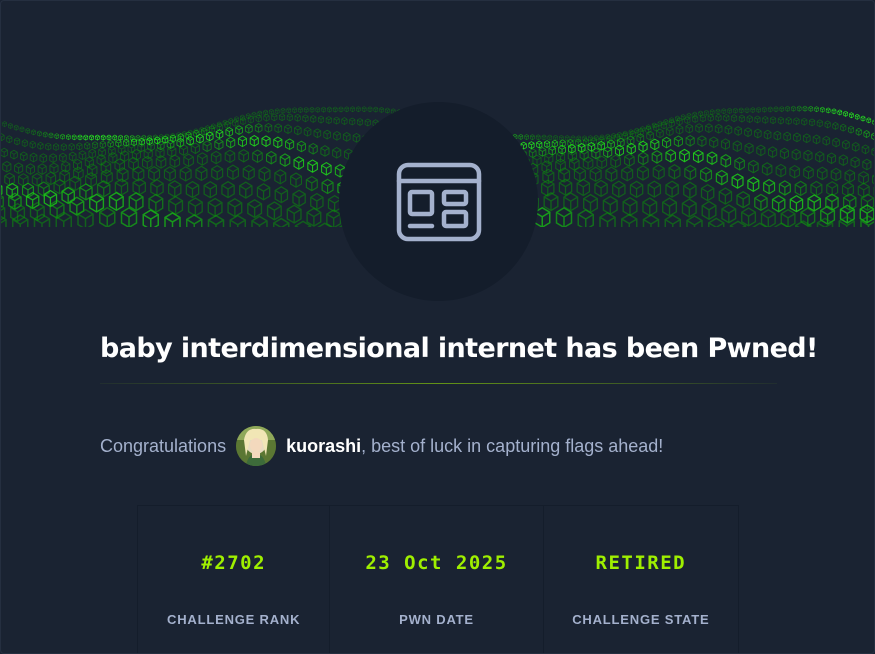 This screenshot has width=875, height=654. What do you see at coordinates (512, 445) in the screenshot?
I see `congrats-suffix: , best of luck in capturing flags ahead!` at bounding box center [512, 445].